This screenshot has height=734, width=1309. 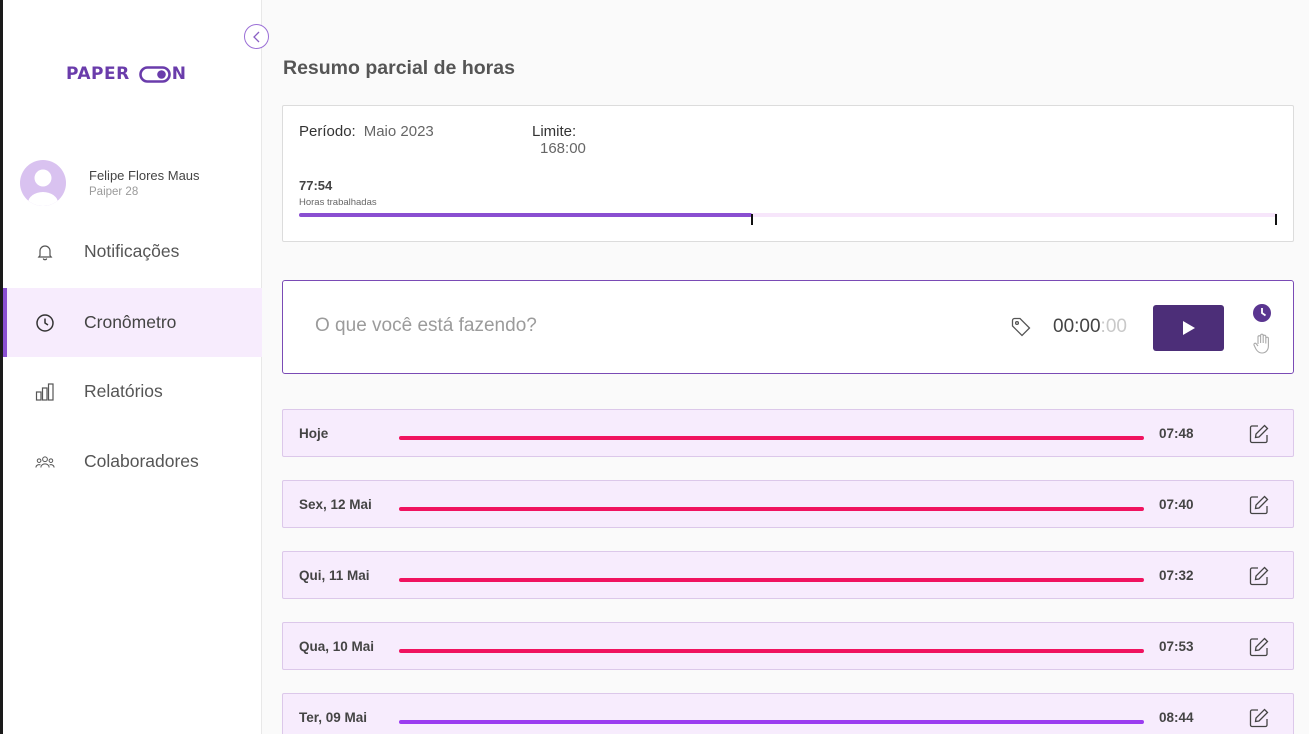 What do you see at coordinates (788, 433) in the screenshot?
I see `day-row: Hoje 07:48` at bounding box center [788, 433].